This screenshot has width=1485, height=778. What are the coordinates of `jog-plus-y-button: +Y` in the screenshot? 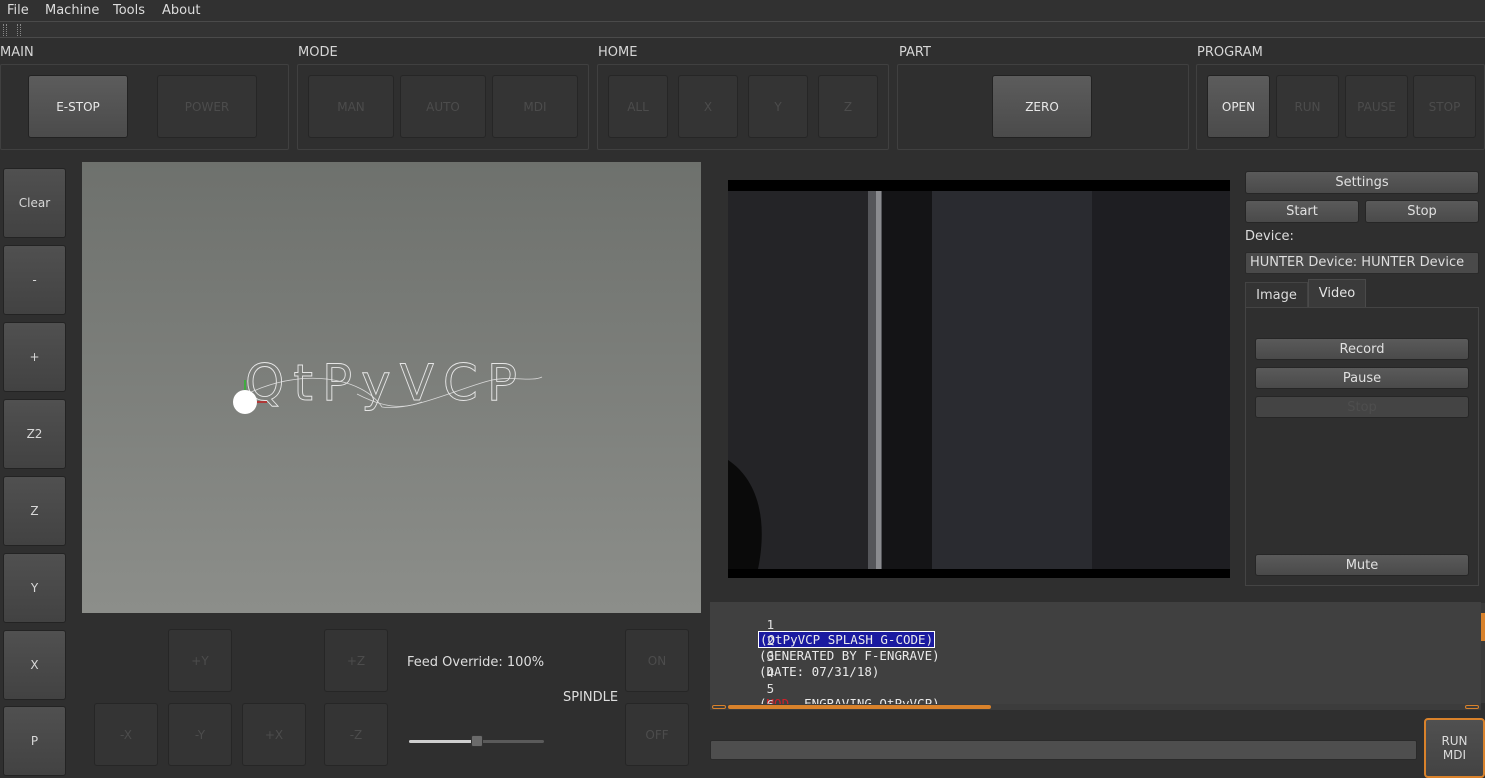 It's located at (200, 660).